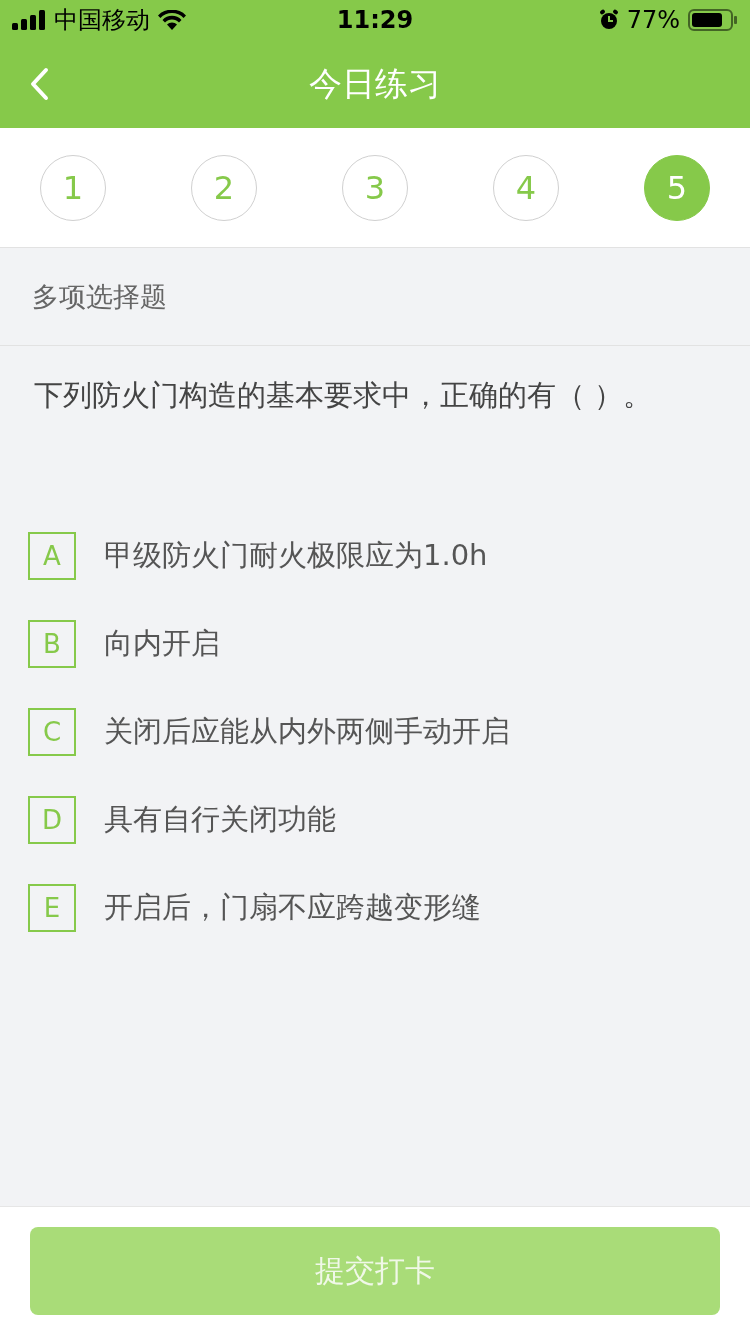 The height and width of the screenshot is (1334, 750). I want to click on option-text: 甲级防火门耐火极限应为1.0h, so click(296, 556).